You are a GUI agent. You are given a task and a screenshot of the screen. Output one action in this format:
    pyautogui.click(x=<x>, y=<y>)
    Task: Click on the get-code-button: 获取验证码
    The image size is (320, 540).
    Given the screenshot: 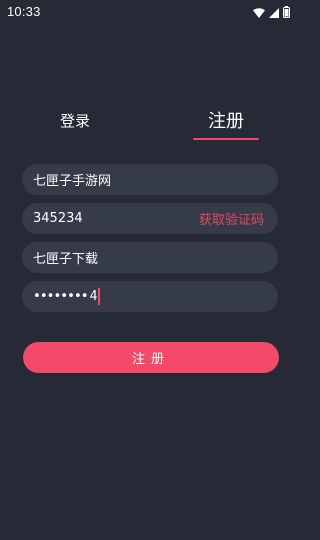 What is the action you would take?
    pyautogui.click(x=231, y=218)
    